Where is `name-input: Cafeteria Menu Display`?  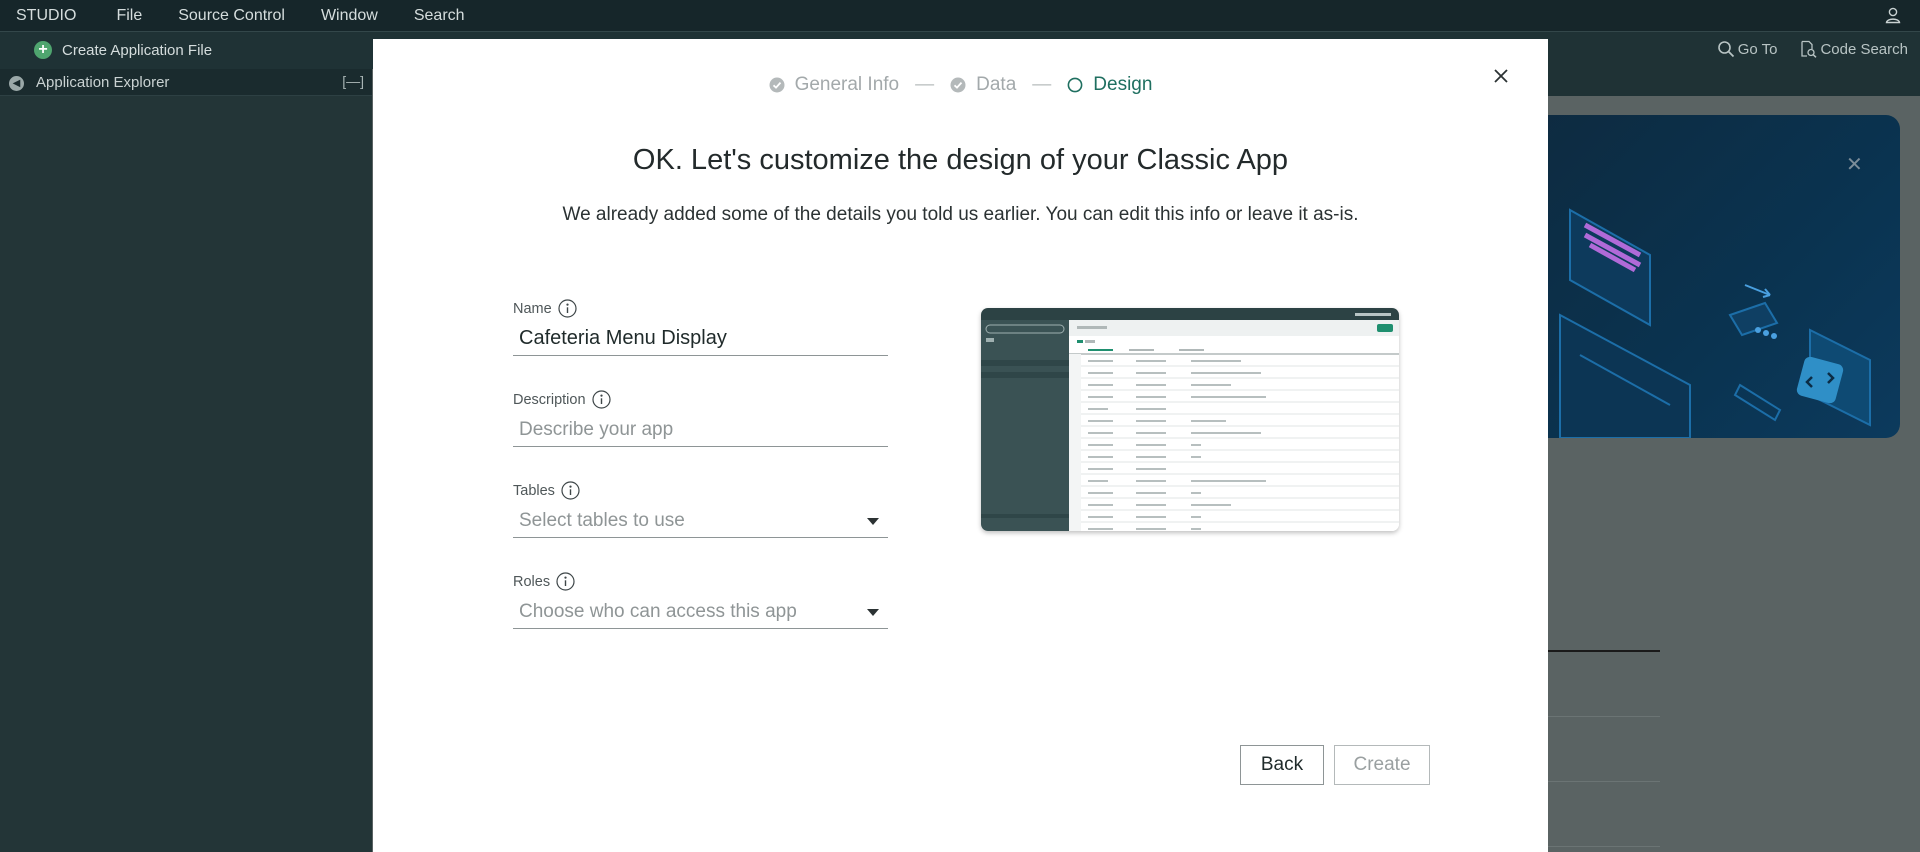
name-input: Cafeteria Menu Display is located at coordinates (700, 339).